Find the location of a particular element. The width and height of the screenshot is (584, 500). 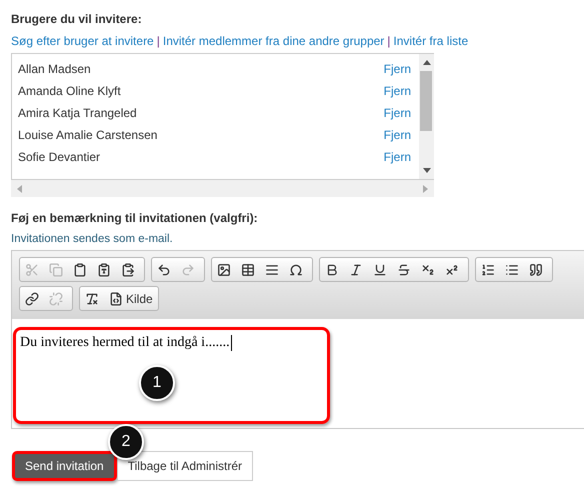

invitee-name: Louise Amalie Carstensen is located at coordinates (88, 135).